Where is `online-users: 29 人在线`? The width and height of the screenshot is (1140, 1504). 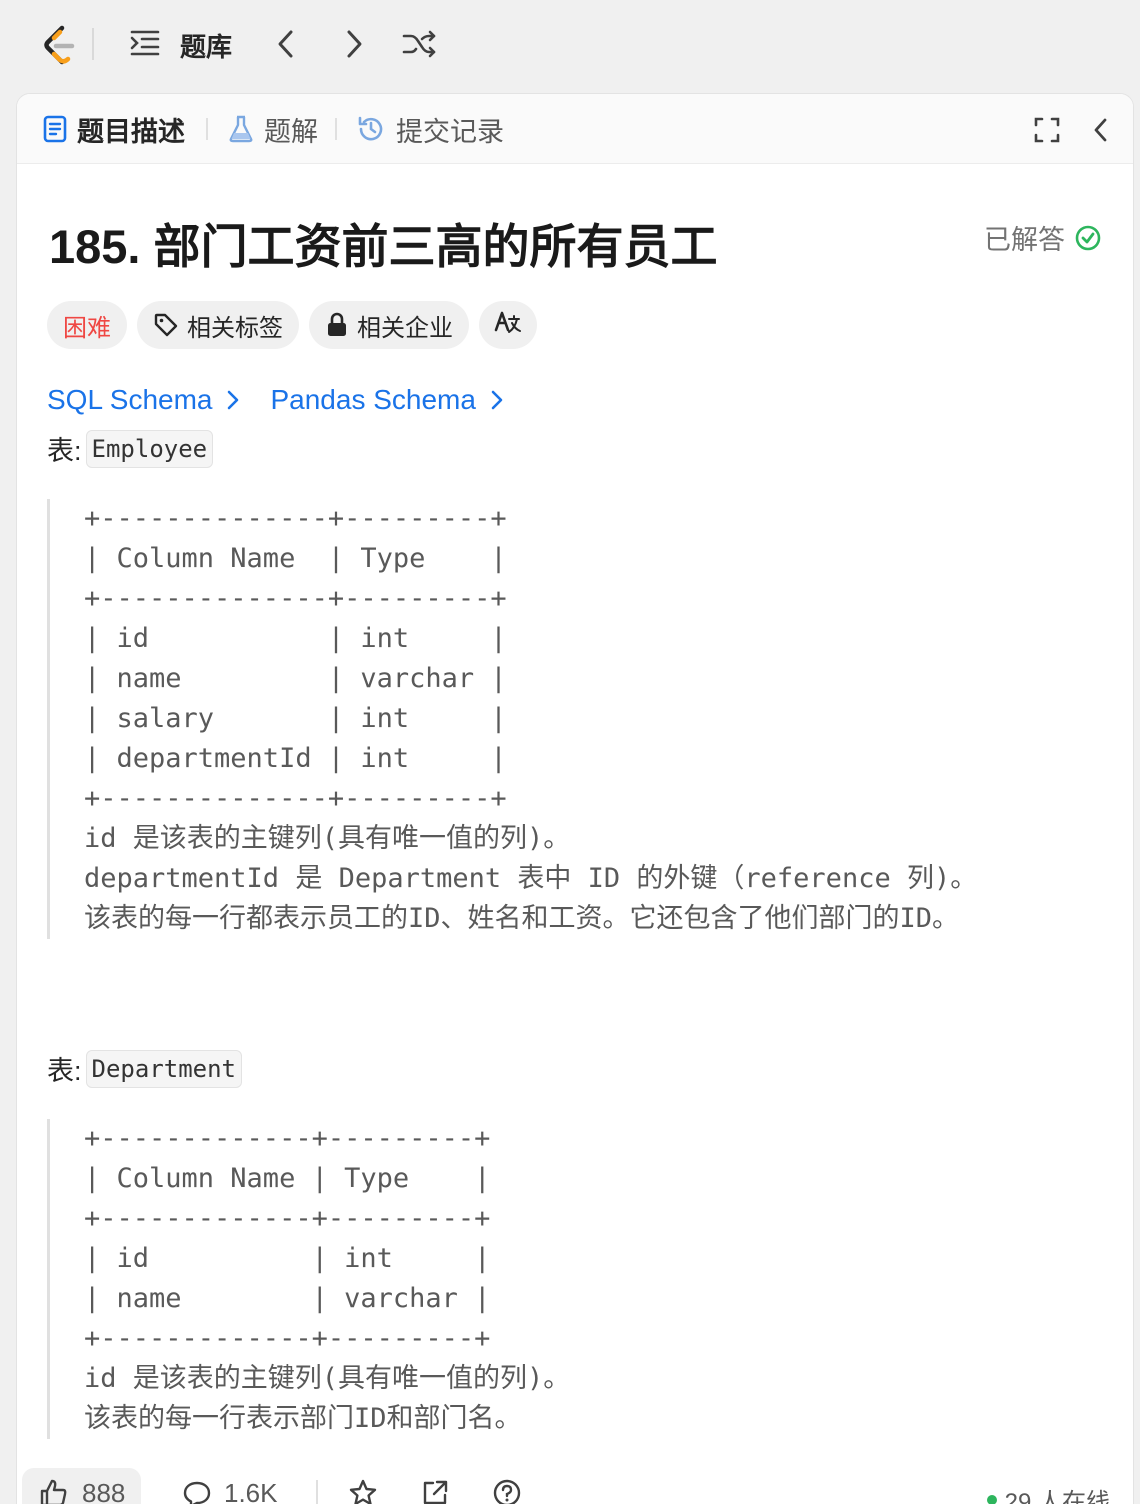
online-users: 29 人在线 is located at coordinates (1048, 1493).